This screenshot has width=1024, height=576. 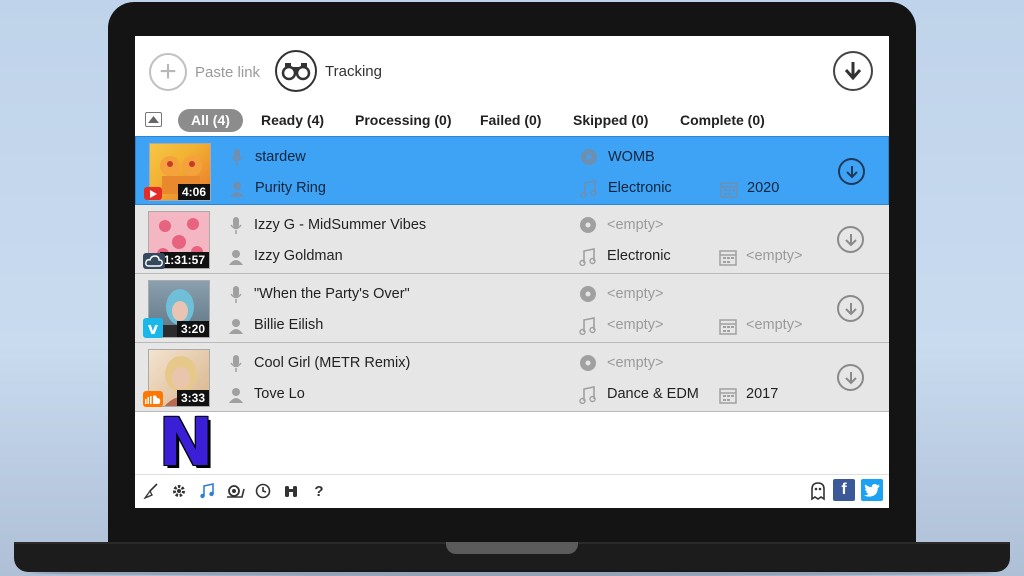 What do you see at coordinates (872, 490) in the screenshot?
I see `twitter-icon` at bounding box center [872, 490].